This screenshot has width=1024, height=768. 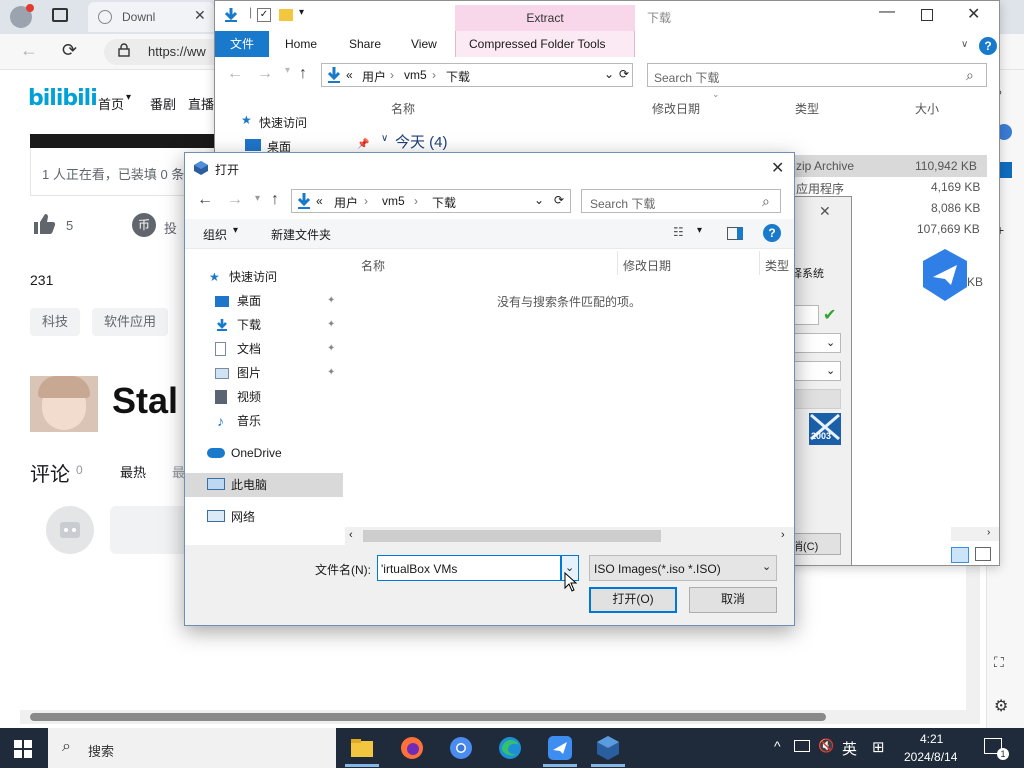 What do you see at coordinates (144, 225) in the screenshot?
I see `coin-icon: 币` at bounding box center [144, 225].